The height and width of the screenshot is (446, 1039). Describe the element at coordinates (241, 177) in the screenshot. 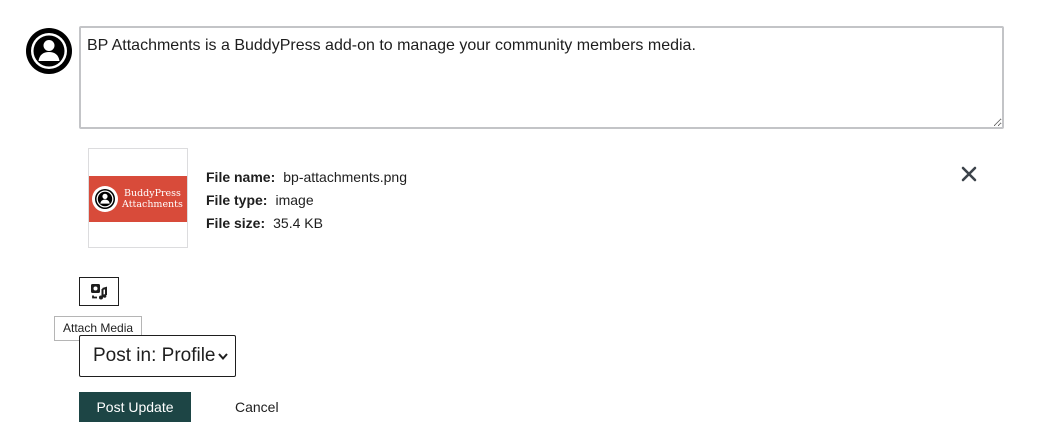

I see `file-name-label: File name:` at that location.